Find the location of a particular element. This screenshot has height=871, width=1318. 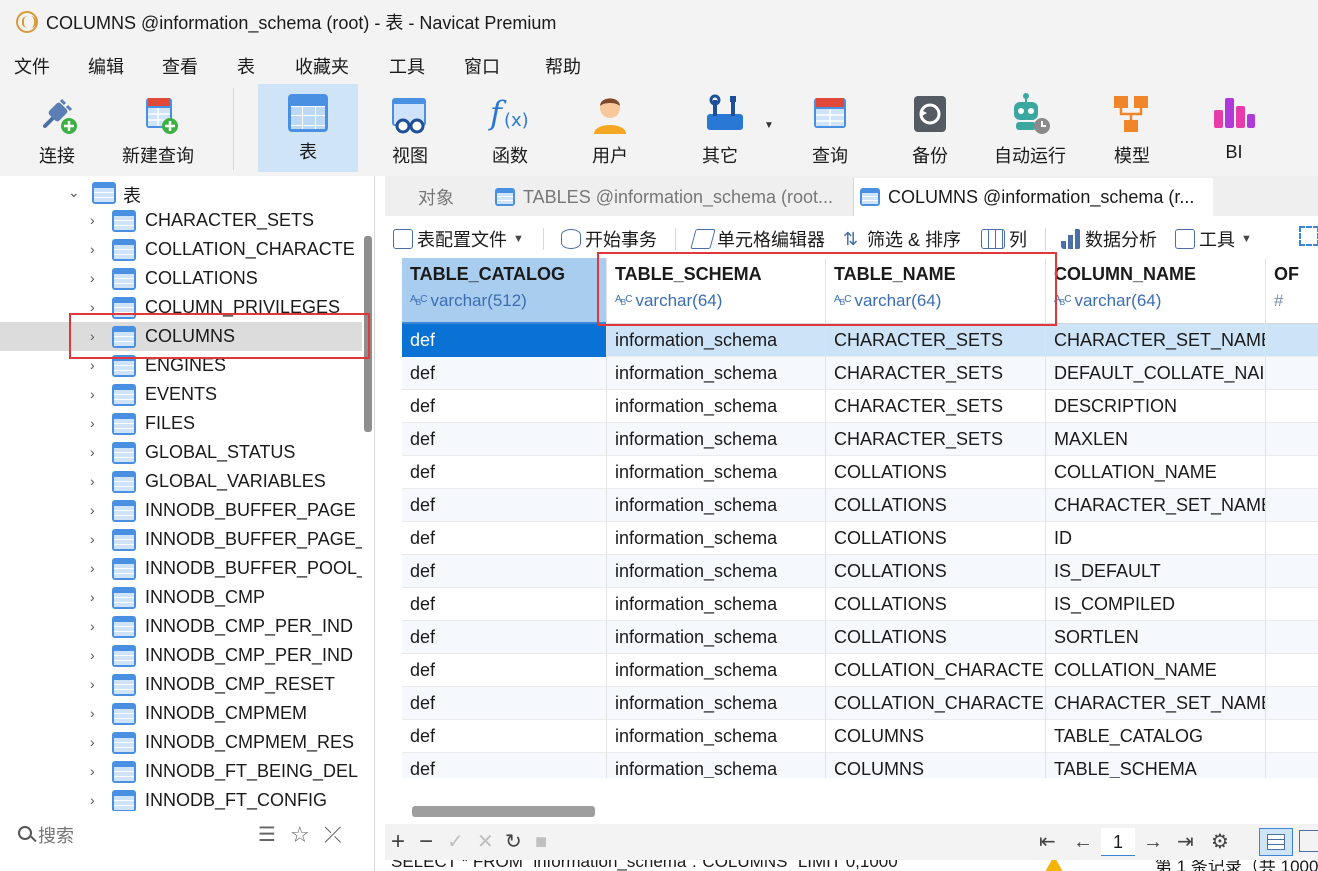

tree-item: › INNODB_CMP is located at coordinates (181, 597).